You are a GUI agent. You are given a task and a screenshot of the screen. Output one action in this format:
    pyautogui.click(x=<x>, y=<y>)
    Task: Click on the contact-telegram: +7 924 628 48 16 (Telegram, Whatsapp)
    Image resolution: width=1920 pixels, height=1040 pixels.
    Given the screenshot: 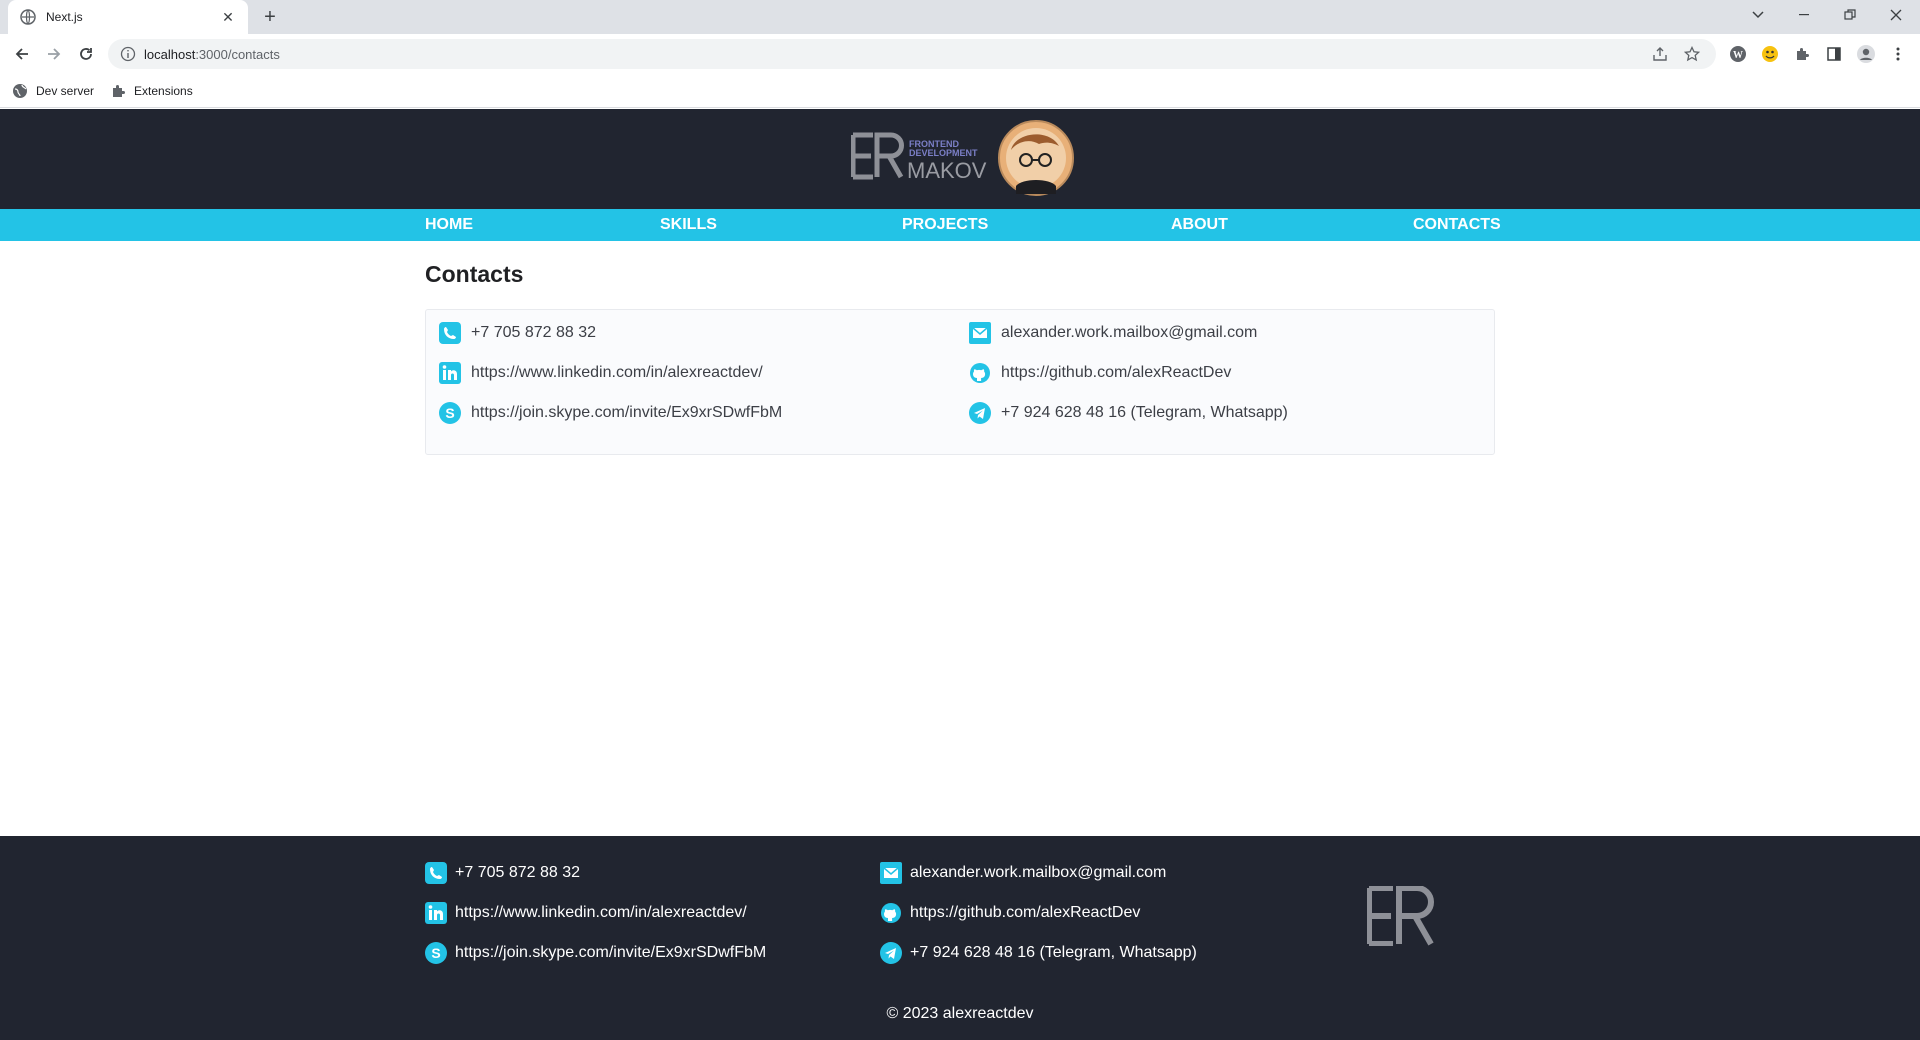 What is the action you would take?
    pyautogui.click(x=1128, y=413)
    